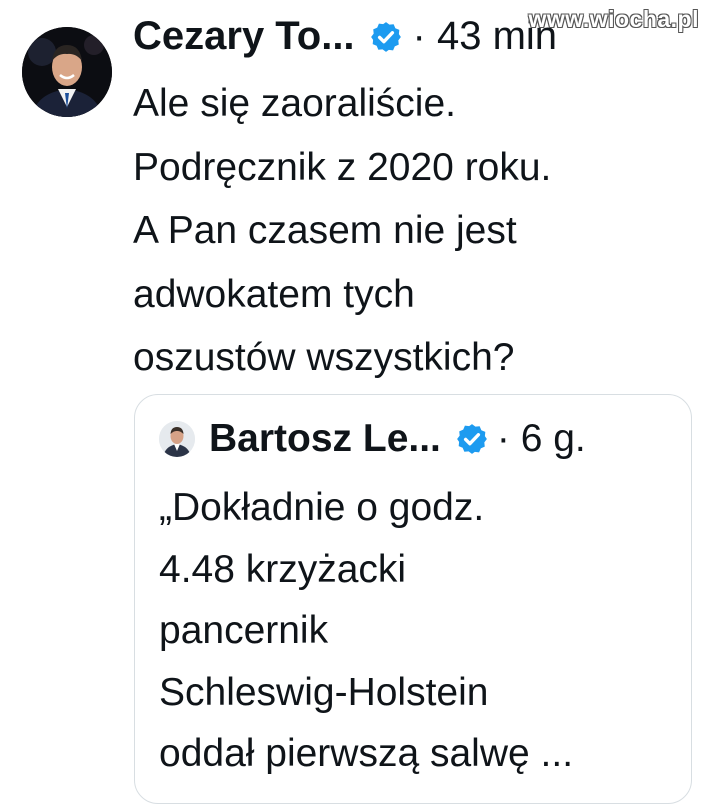  I want to click on watermark: www.wiocha.pl, so click(613, 19).